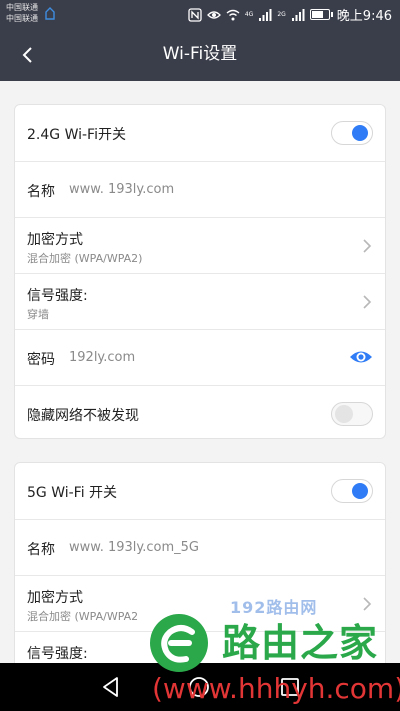 The width and height of the screenshot is (400, 711). Describe the element at coordinates (38, 314) in the screenshot. I see `wifi-24g-signal-value: 穿墙` at that location.